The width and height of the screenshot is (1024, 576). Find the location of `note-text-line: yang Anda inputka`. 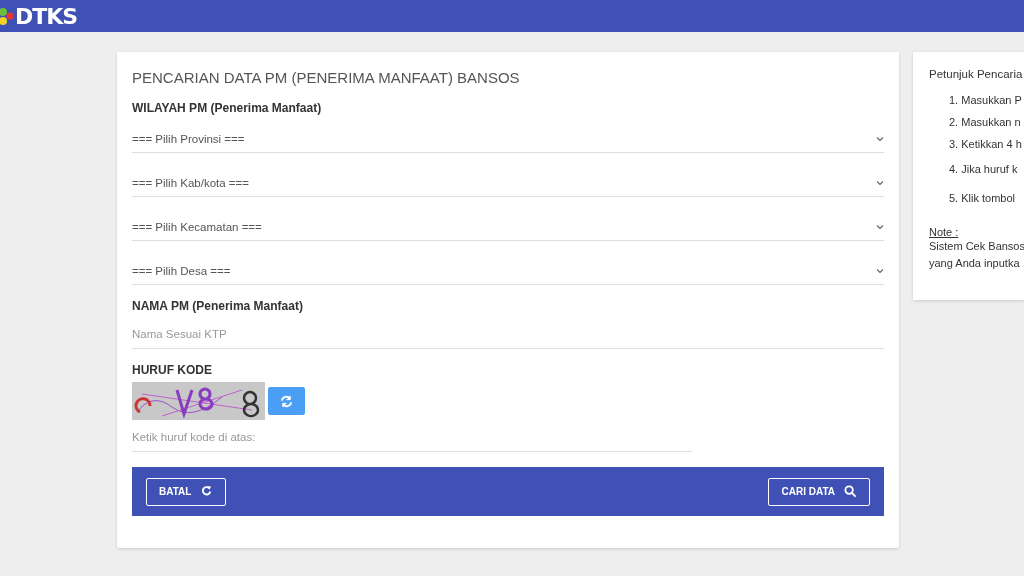

note-text-line: yang Anda inputka is located at coordinates (975, 263).